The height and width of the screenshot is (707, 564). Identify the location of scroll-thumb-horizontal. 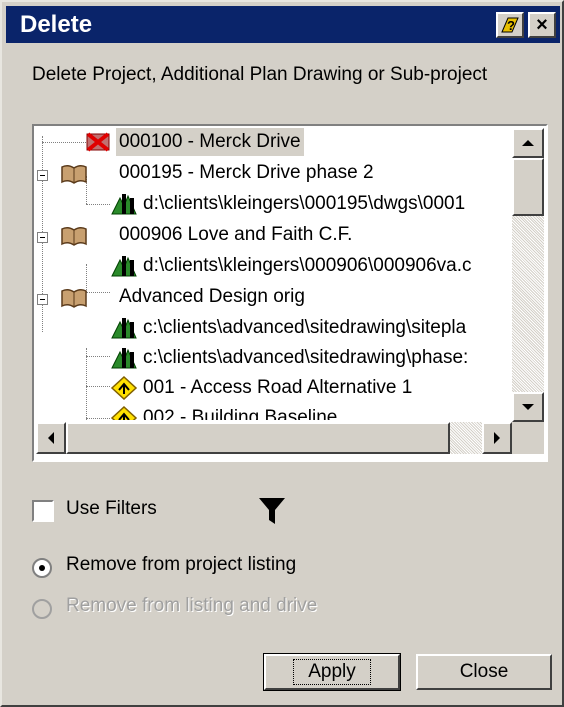
(258, 438).